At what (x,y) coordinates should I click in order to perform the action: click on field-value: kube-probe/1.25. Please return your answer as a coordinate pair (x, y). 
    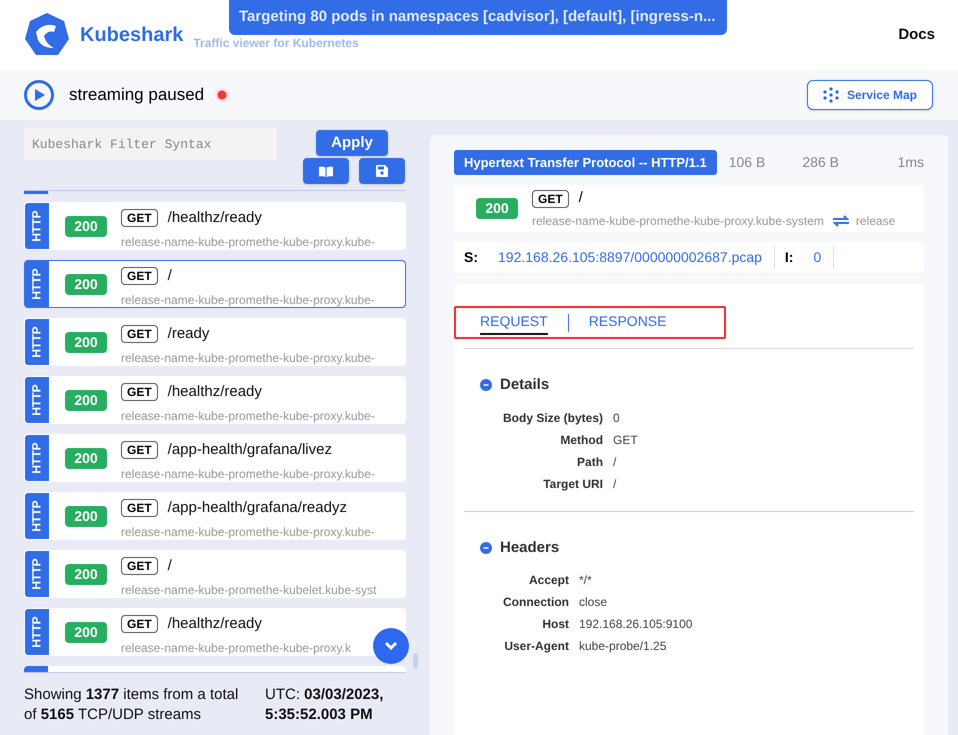
    Looking at the image, I should click on (623, 646).